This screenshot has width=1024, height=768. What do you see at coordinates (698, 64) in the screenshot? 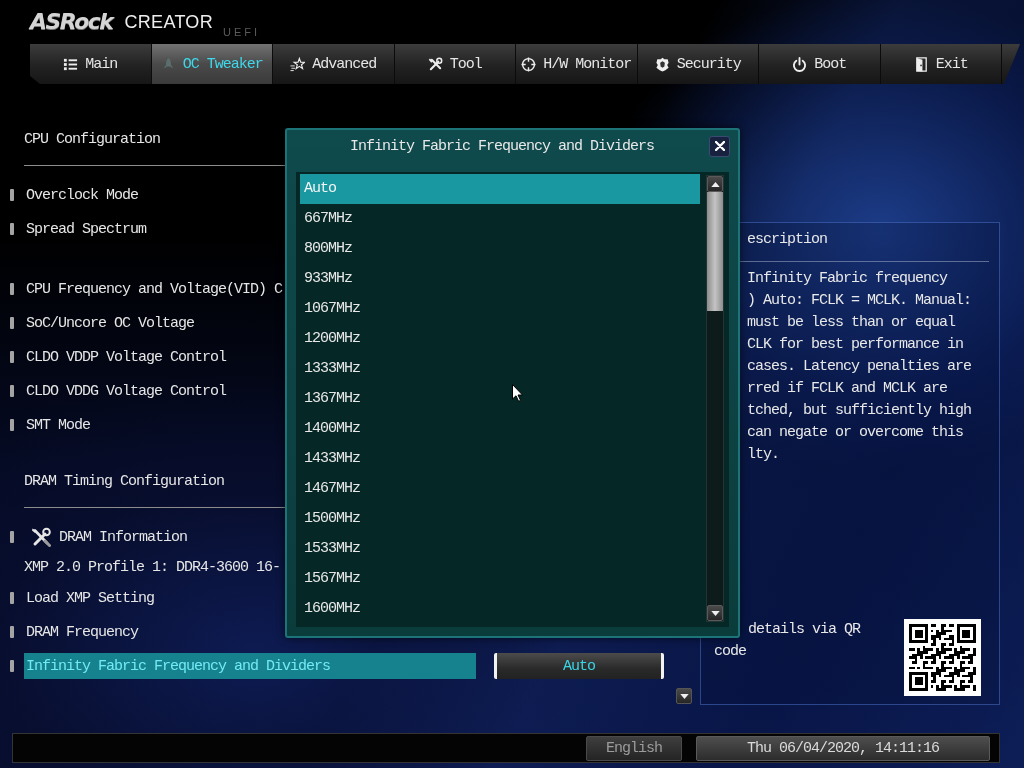
I see `menu-tab: Security` at bounding box center [698, 64].